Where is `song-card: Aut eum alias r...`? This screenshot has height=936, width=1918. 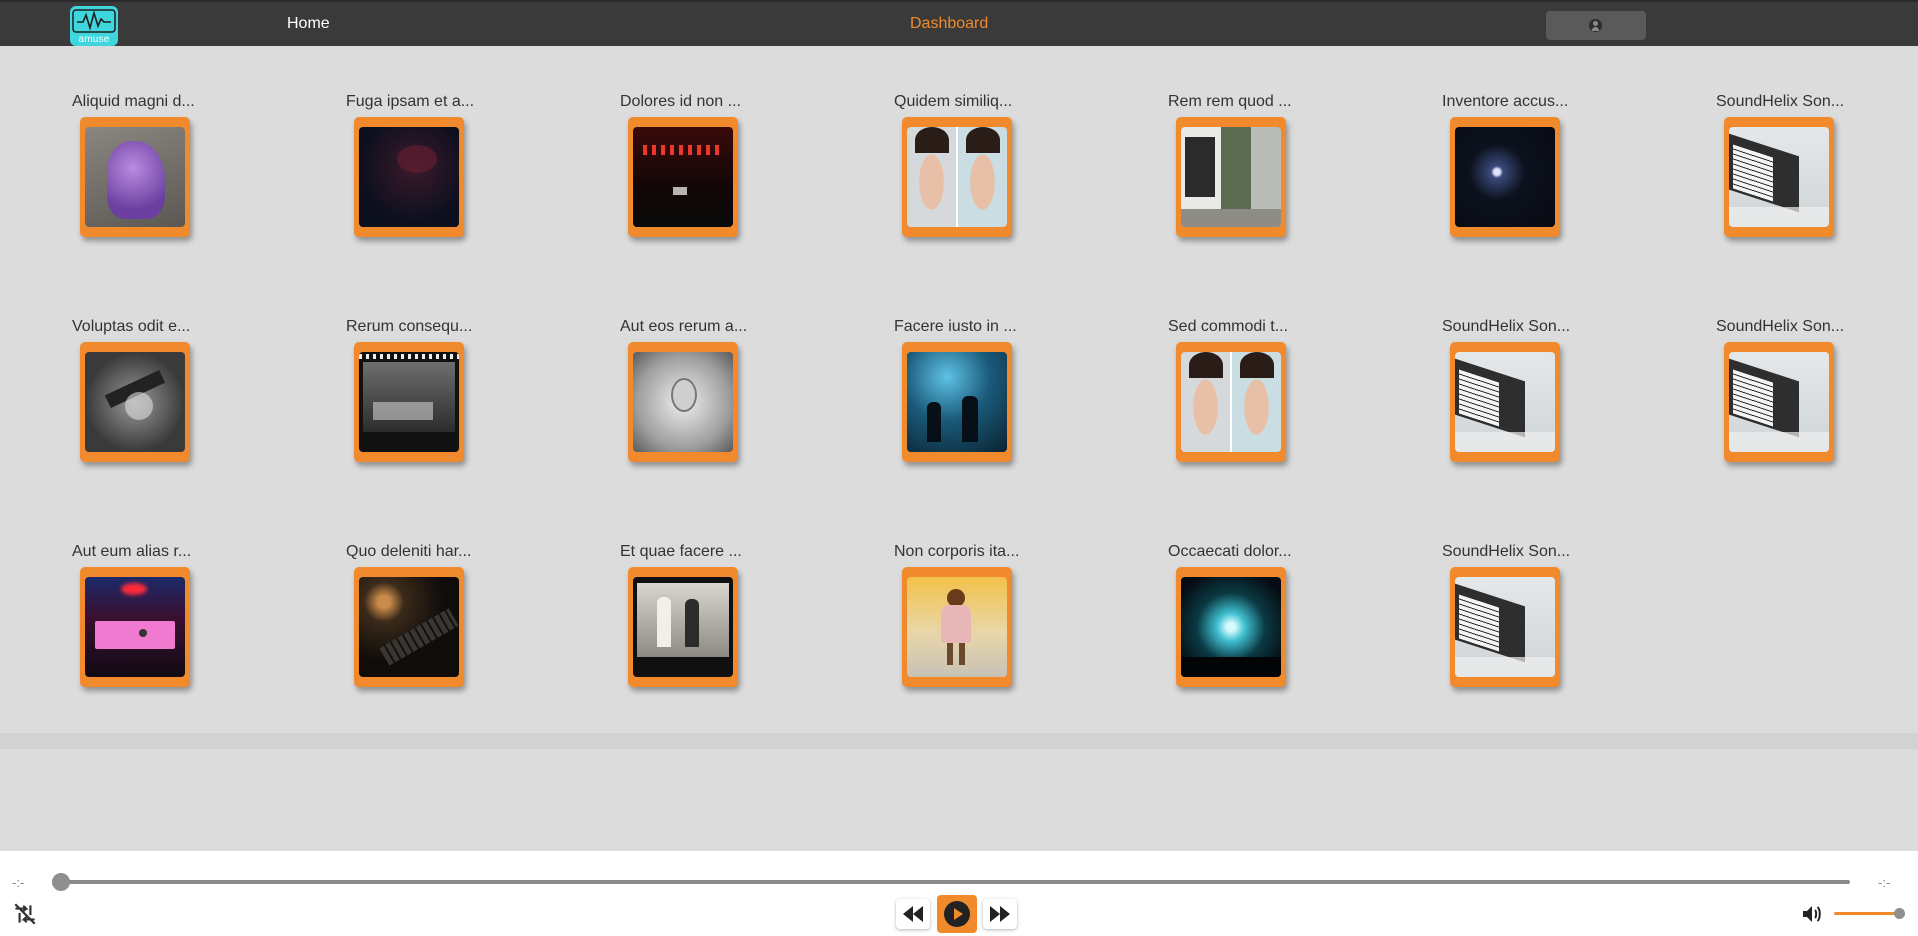
song-card: Aut eum alias r... is located at coordinates (100, 628).